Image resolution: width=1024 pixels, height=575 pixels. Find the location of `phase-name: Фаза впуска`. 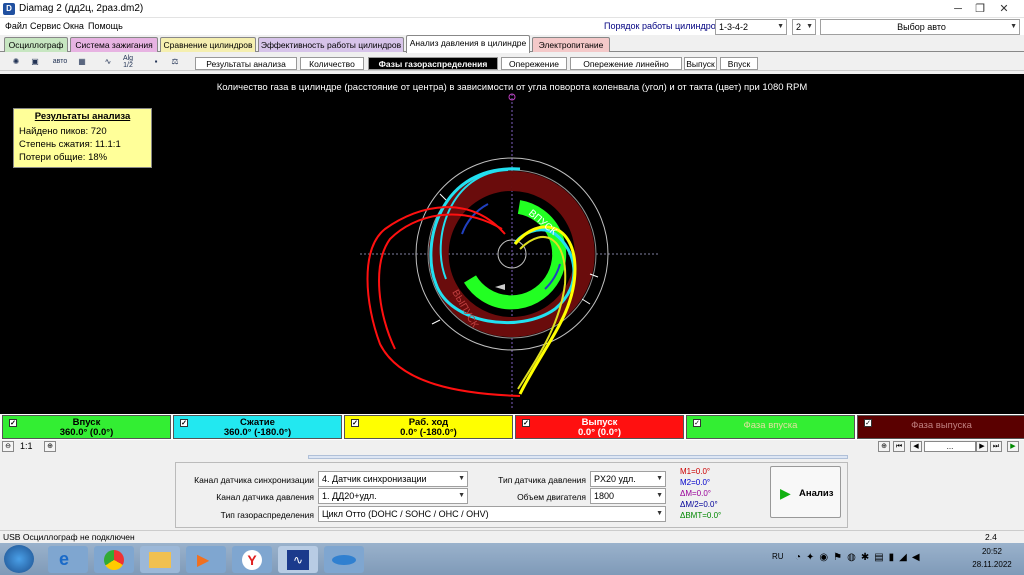

phase-name: Фаза впуска is located at coordinates (770, 425).